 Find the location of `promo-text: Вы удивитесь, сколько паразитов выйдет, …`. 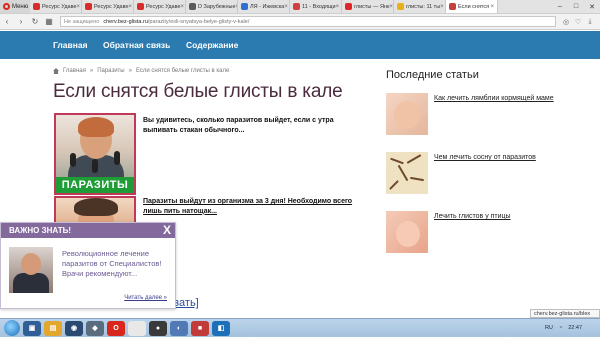

promo-text: Вы удивитесь, сколько паразитов выйдет, … is located at coordinates (255, 125).